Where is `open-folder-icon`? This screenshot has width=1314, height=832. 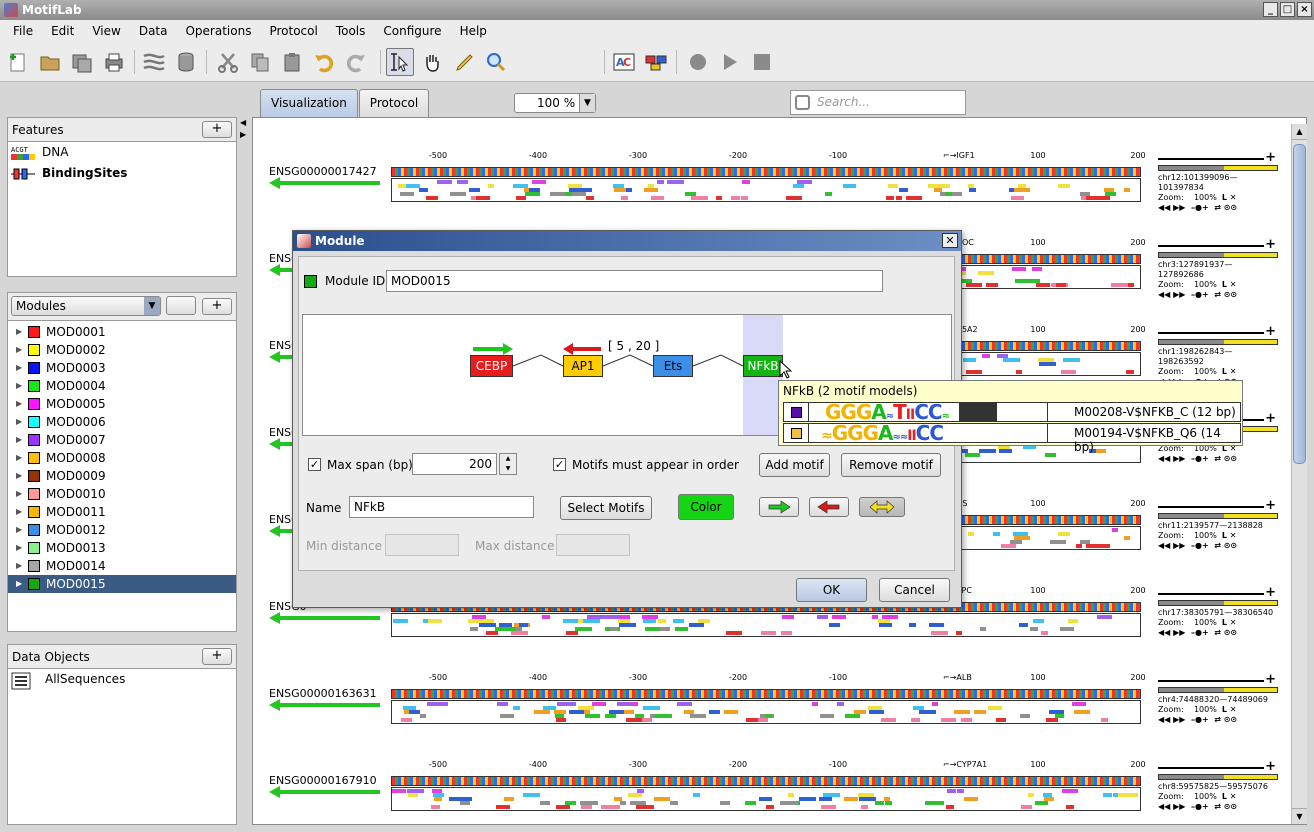 open-folder-icon is located at coordinates (50, 62).